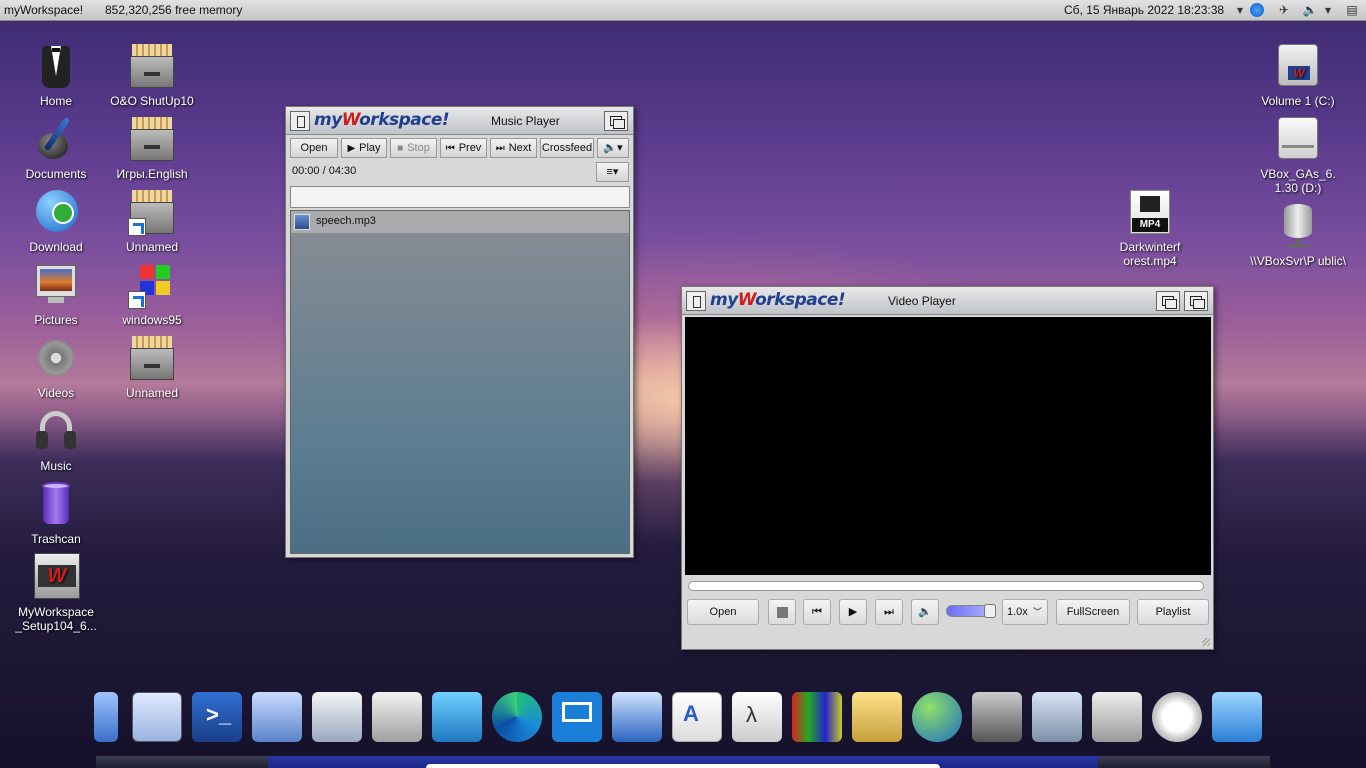  What do you see at coordinates (457, 717) in the screenshot?
I see `blocks-icon` at bounding box center [457, 717].